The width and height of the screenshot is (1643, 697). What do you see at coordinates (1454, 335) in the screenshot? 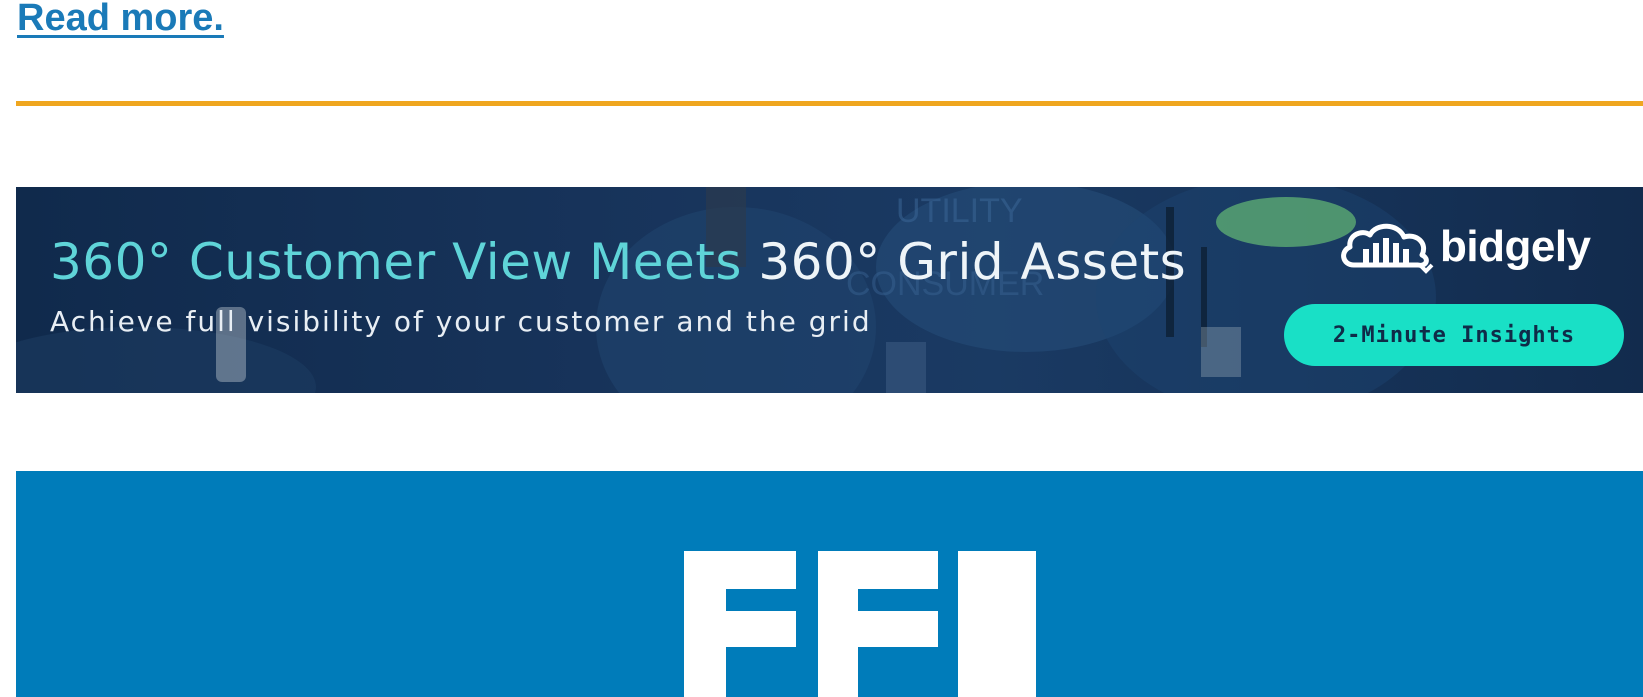
I see `two-minute-insights-button: 2-Minute Insights` at bounding box center [1454, 335].